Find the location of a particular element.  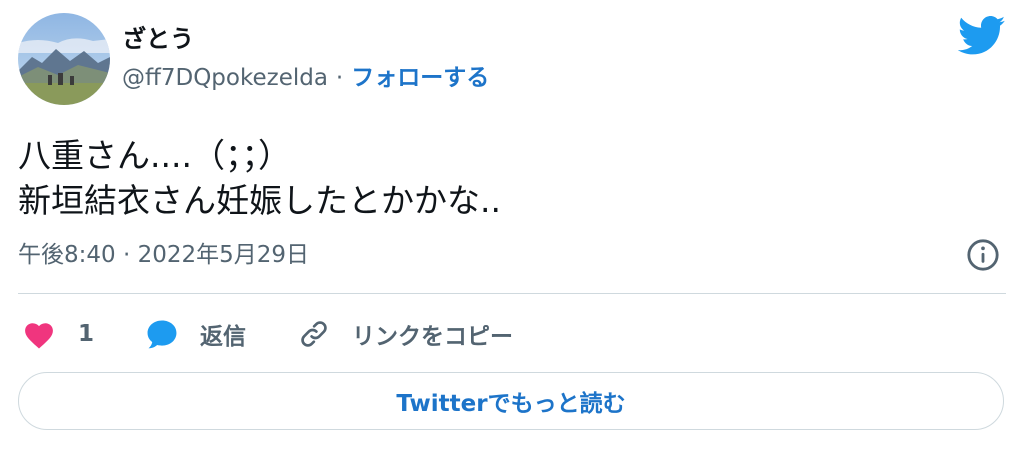

avatar is located at coordinates (64, 59).